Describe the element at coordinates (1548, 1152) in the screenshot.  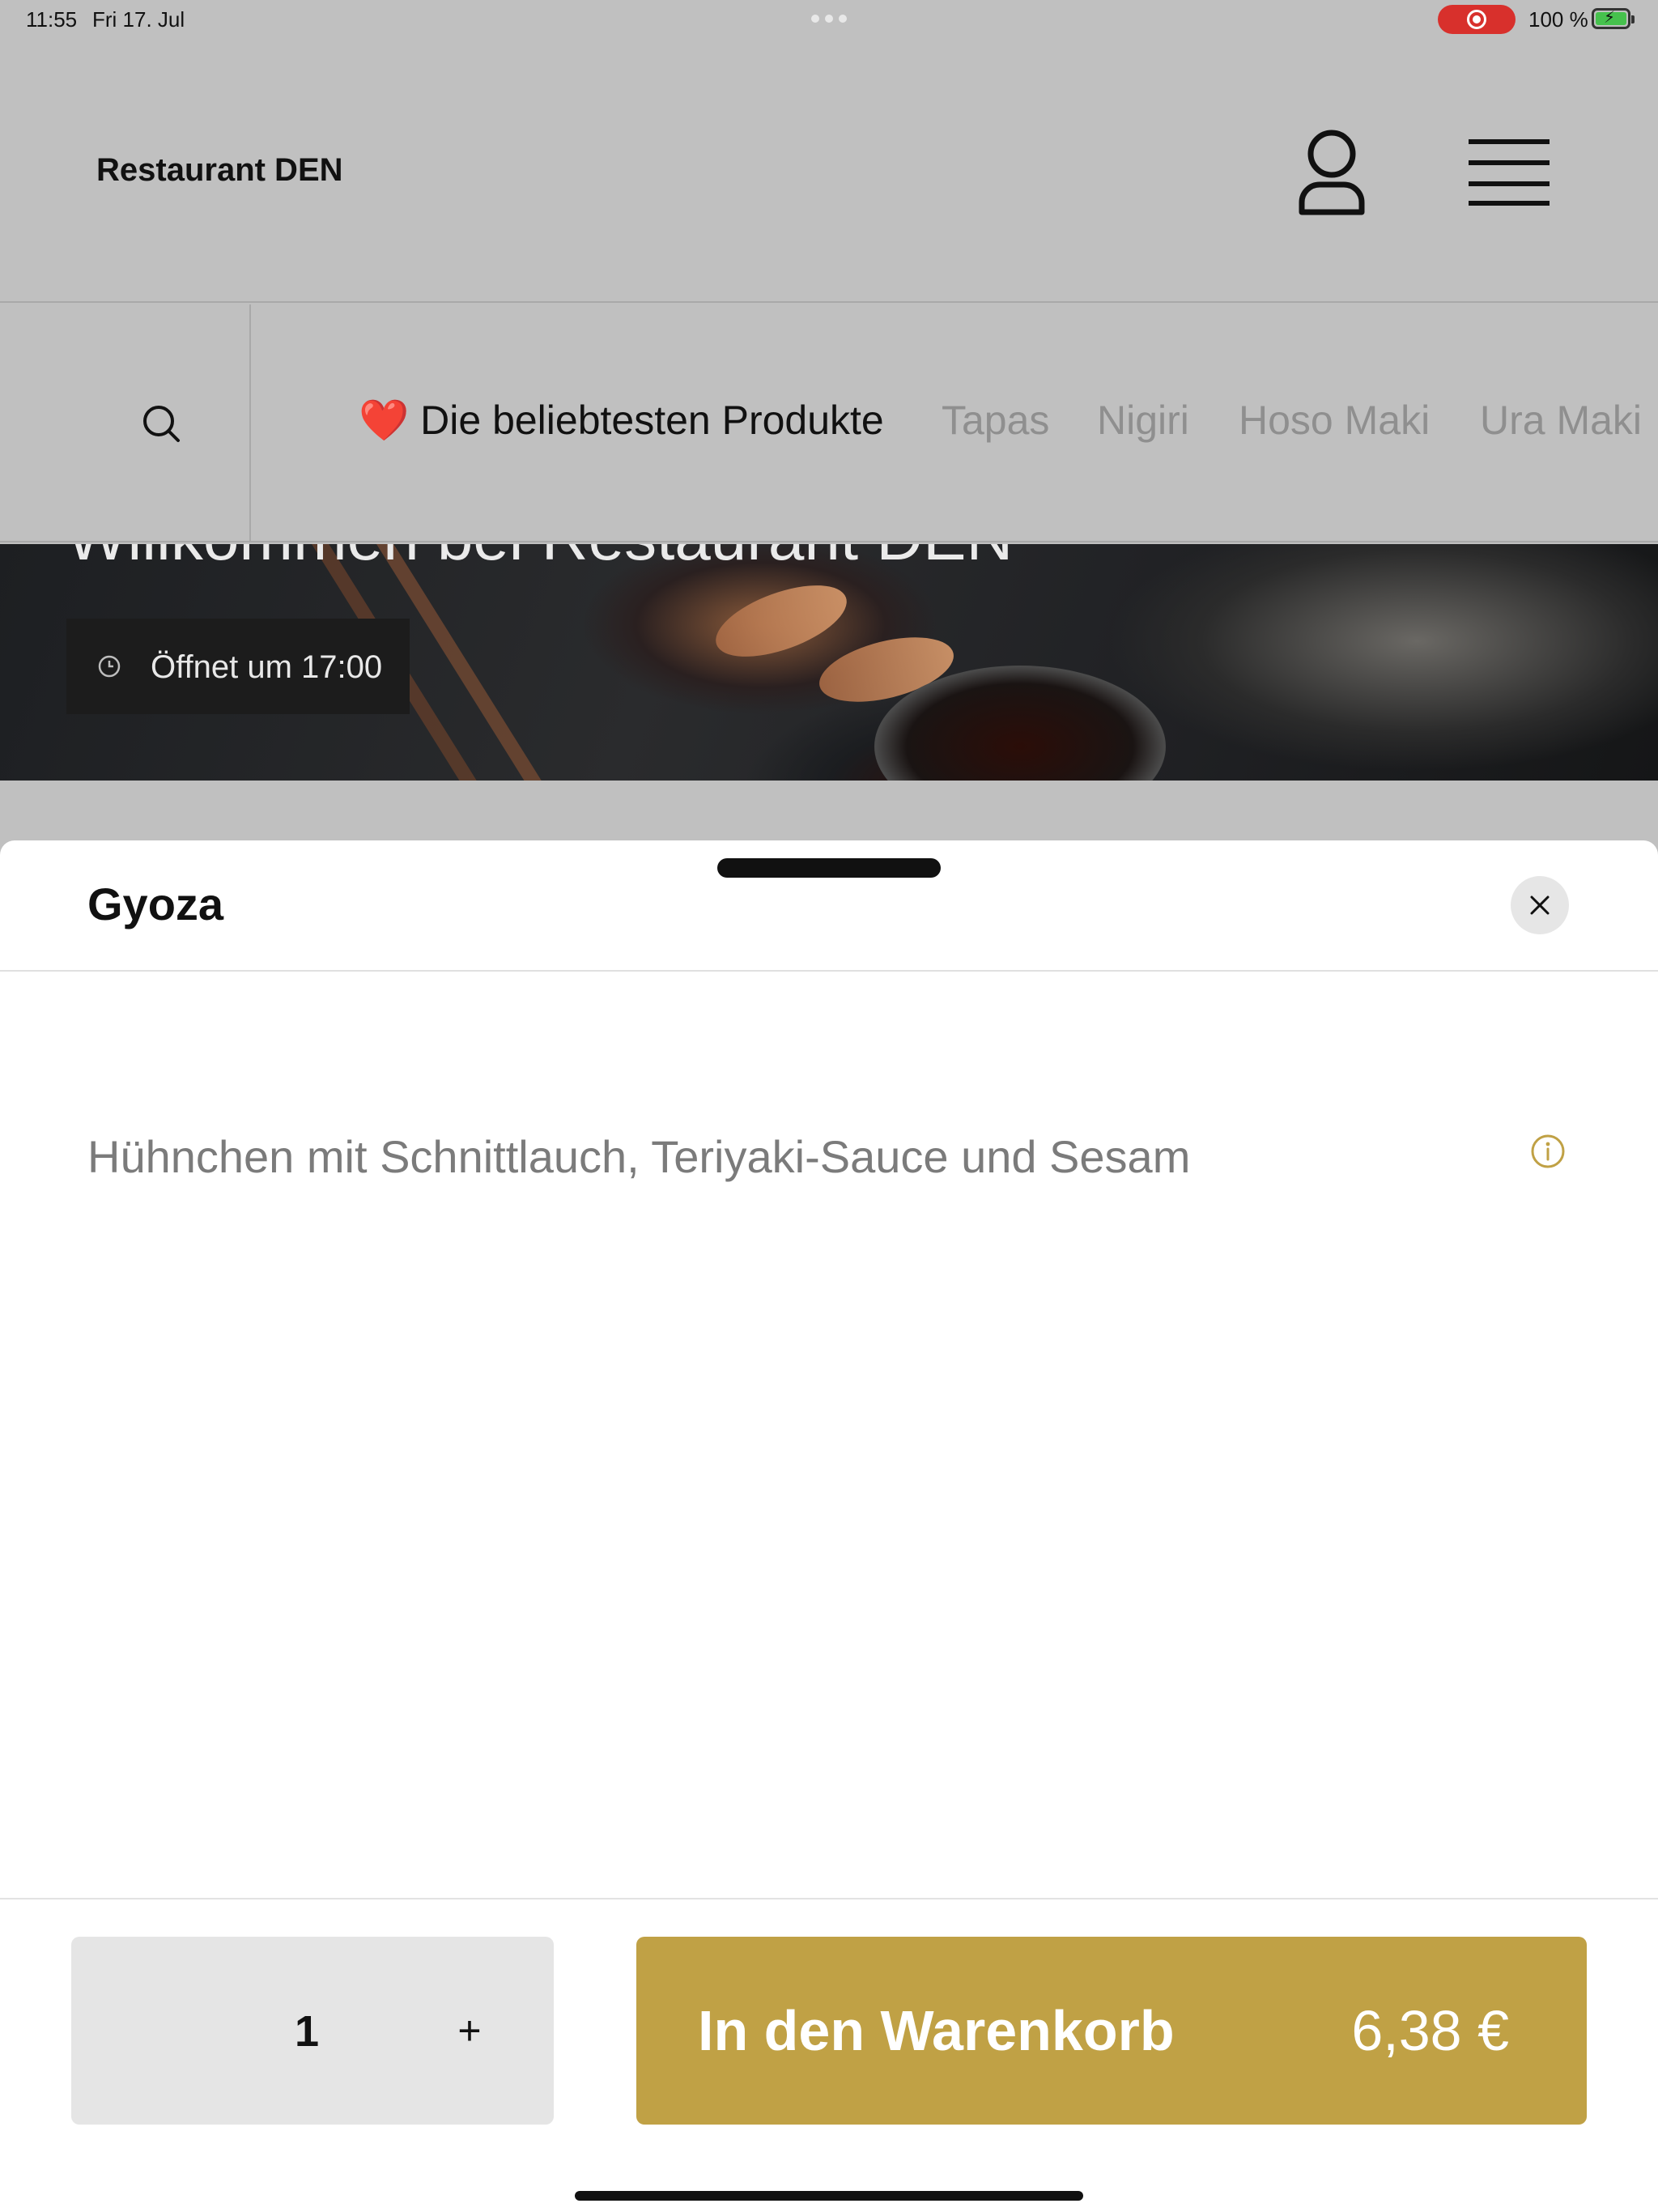
I see `info-icon` at that location.